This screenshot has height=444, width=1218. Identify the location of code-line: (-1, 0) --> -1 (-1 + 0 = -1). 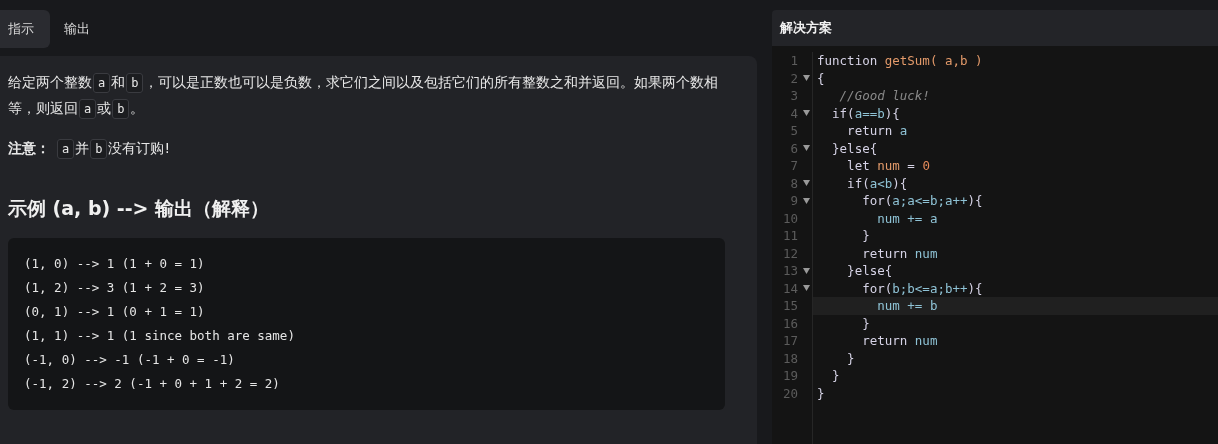
(130, 360).